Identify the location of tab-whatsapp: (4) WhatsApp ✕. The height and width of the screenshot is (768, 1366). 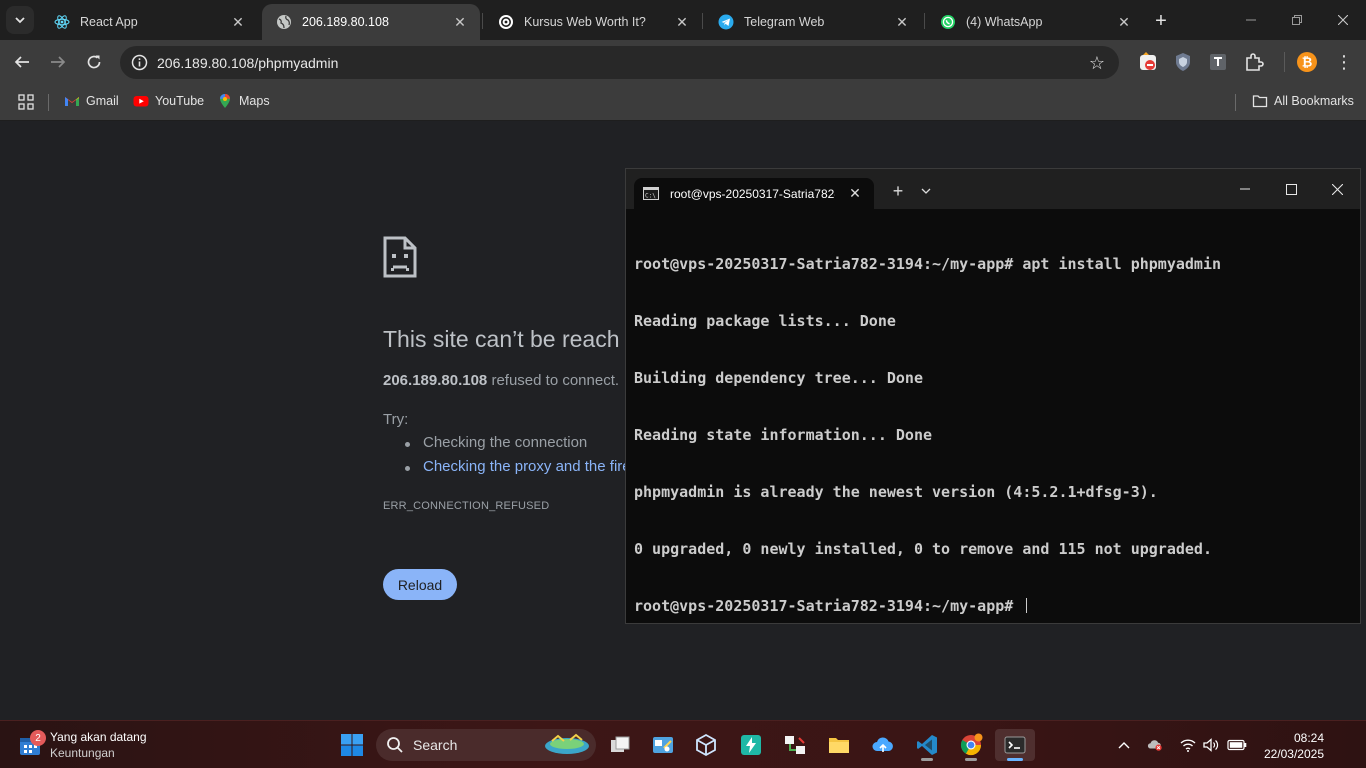
(1035, 22).